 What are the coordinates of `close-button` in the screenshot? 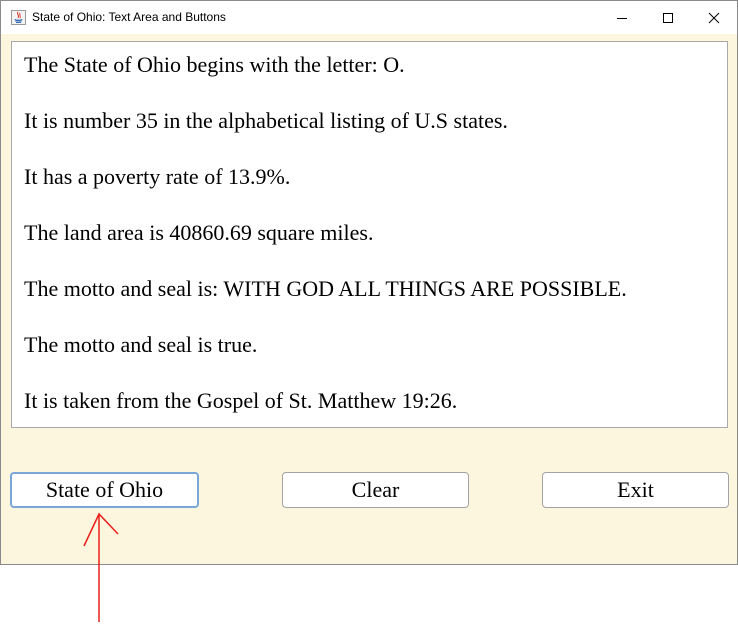 It's located at (714, 17).